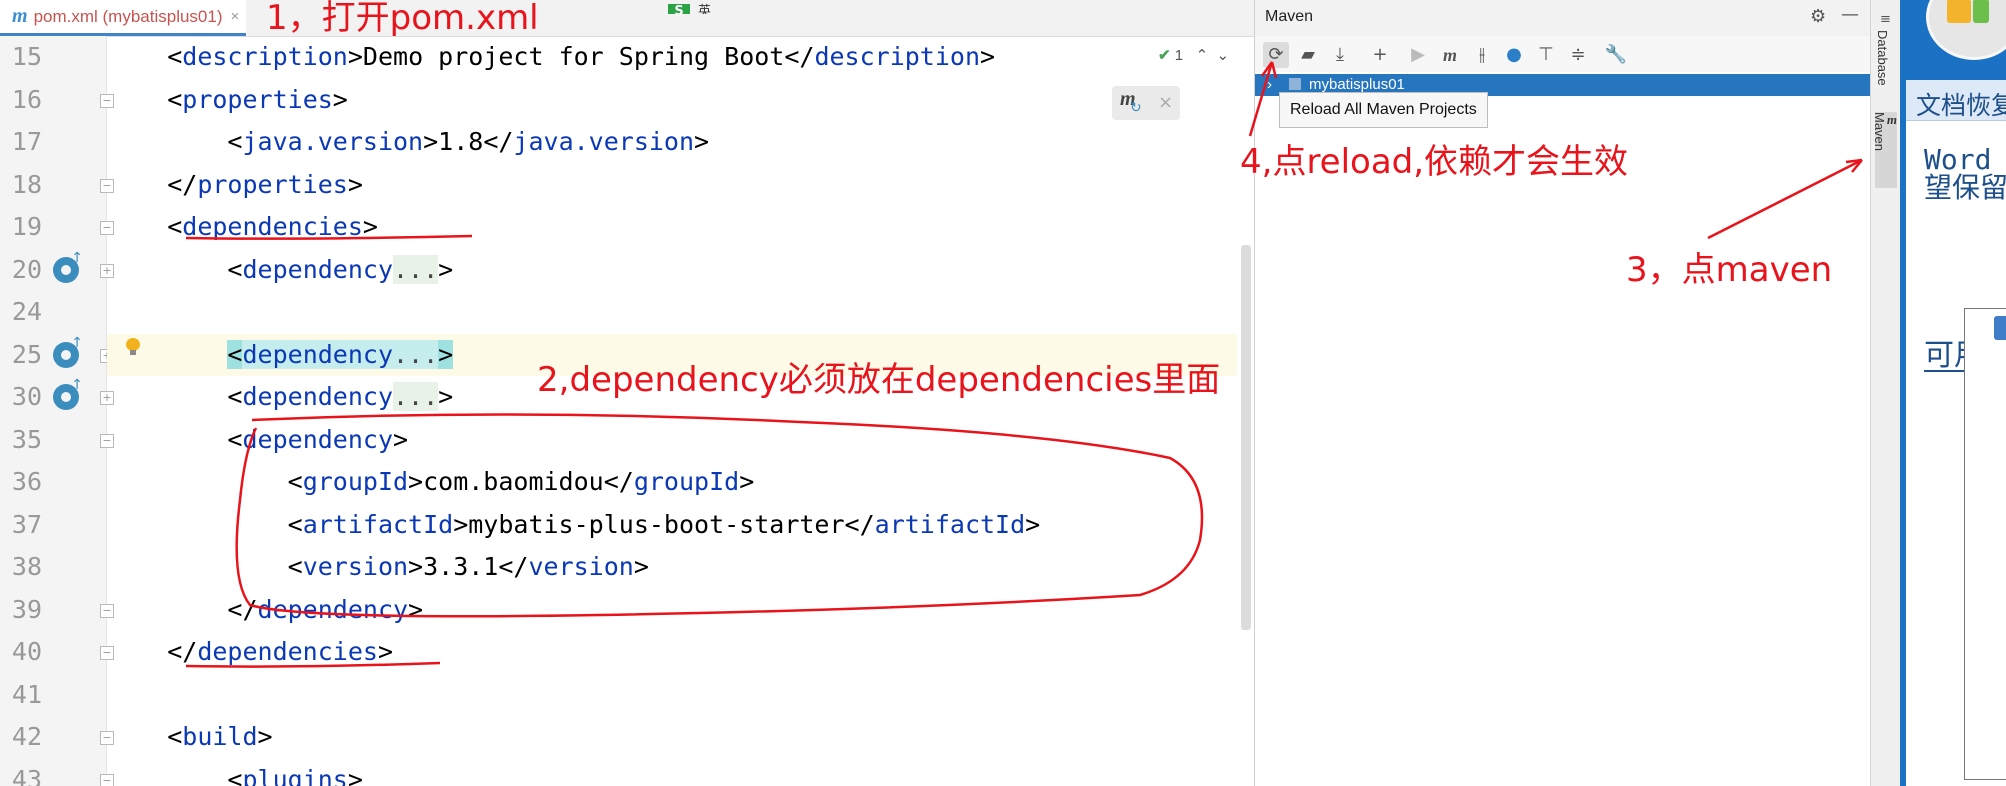  Describe the element at coordinates (1546, 55) in the screenshot. I see `show-dependencies-icon: ⊤` at that location.